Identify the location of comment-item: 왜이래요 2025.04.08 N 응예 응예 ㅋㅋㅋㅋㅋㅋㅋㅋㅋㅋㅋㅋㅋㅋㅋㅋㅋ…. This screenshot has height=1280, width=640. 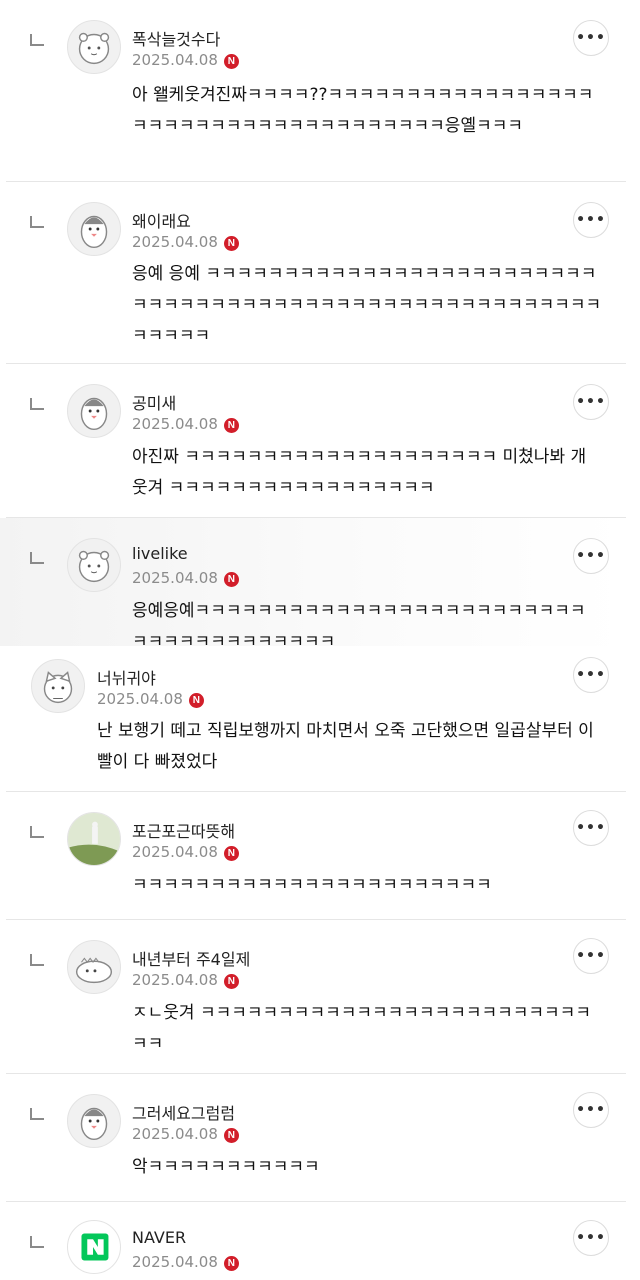
(320, 273).